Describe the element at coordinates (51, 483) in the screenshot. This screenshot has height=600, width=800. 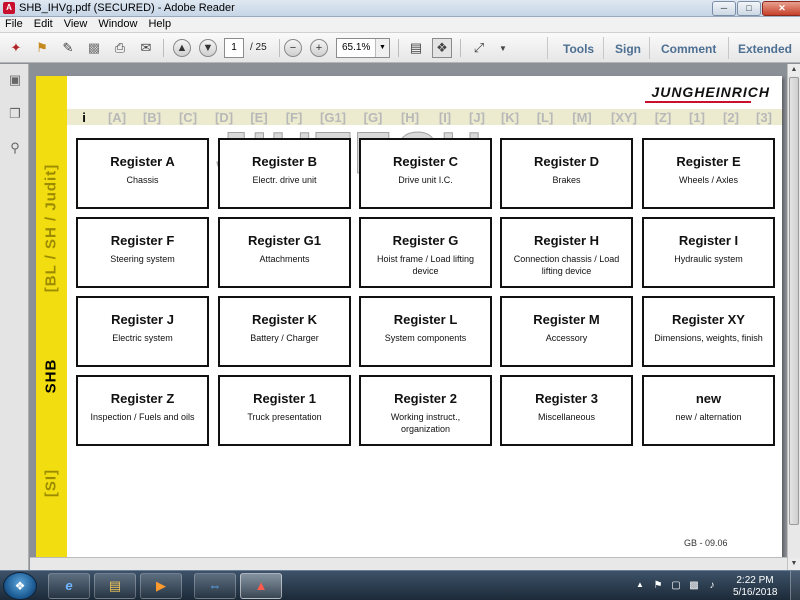
I see `side-label-si: [SI]` at that location.